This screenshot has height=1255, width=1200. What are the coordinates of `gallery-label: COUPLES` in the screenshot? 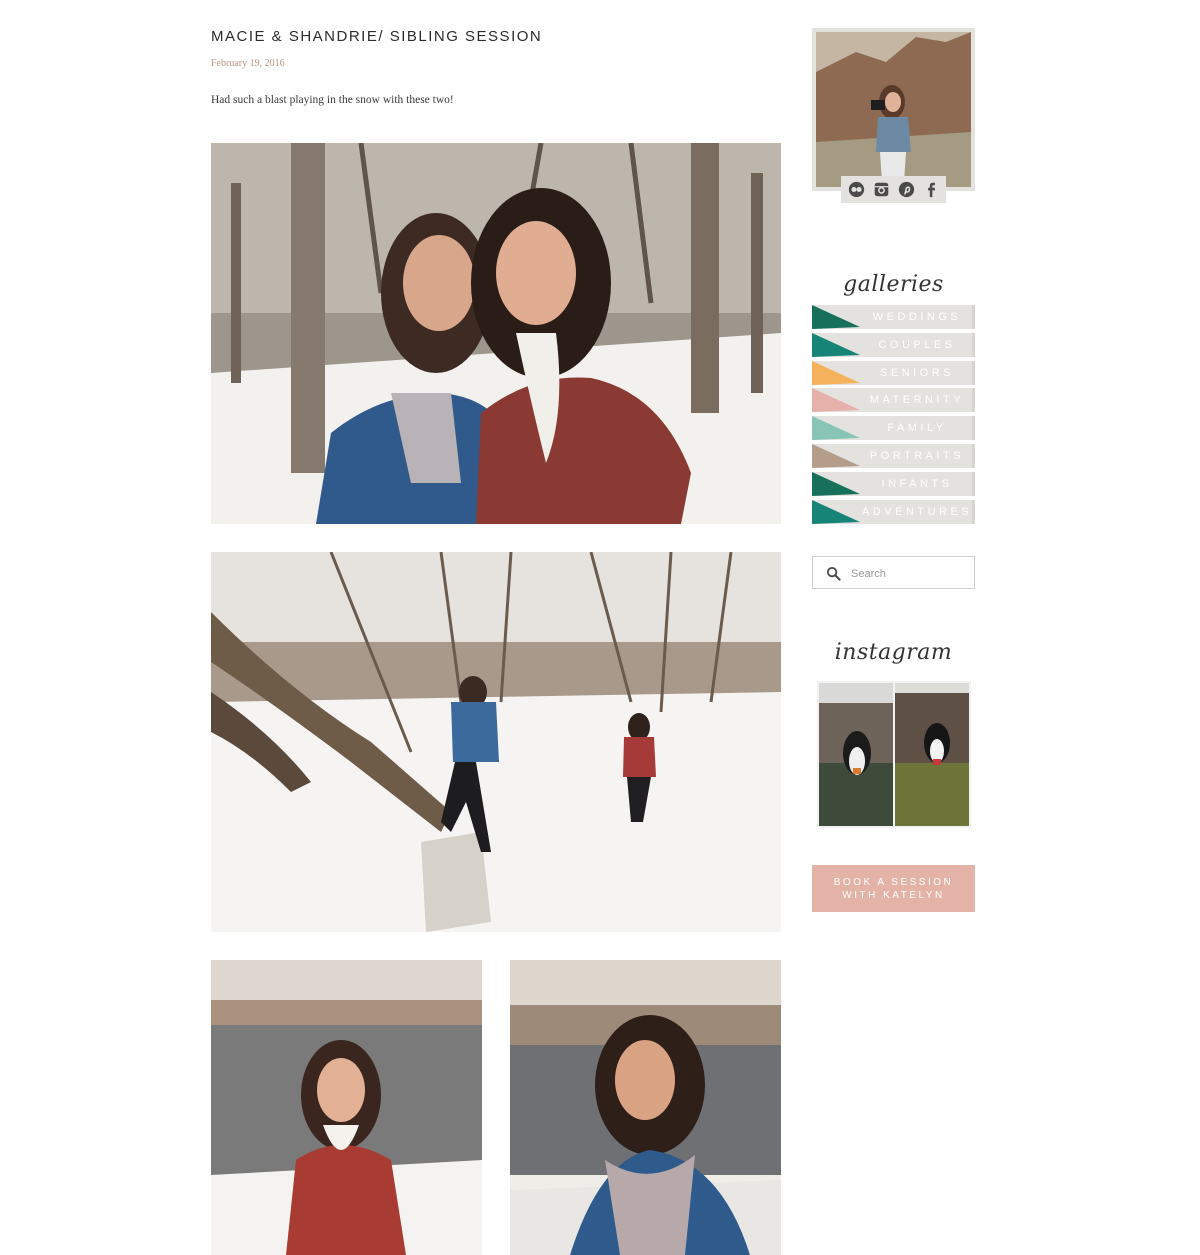 It's located at (917, 344).